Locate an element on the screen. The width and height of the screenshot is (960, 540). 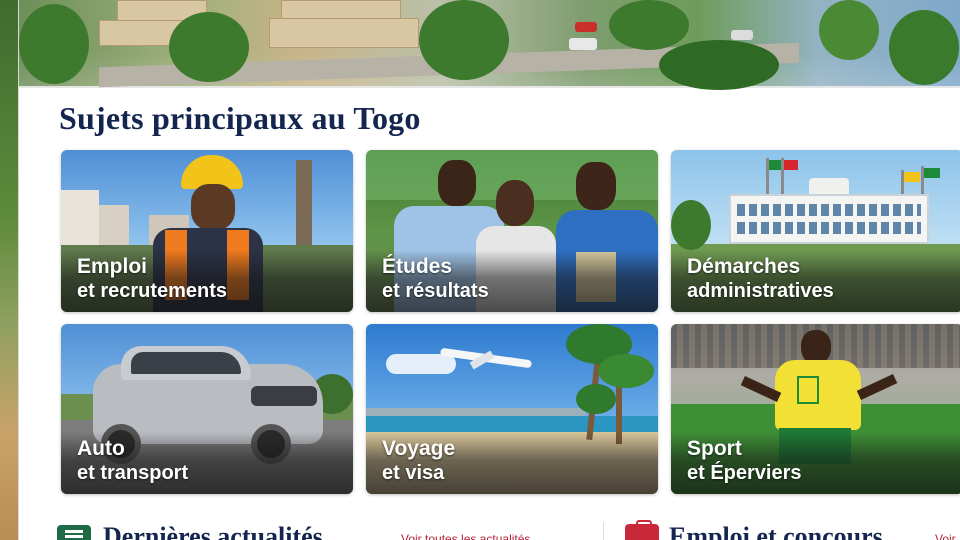
background-photo-edge is located at coordinates (9, 270).